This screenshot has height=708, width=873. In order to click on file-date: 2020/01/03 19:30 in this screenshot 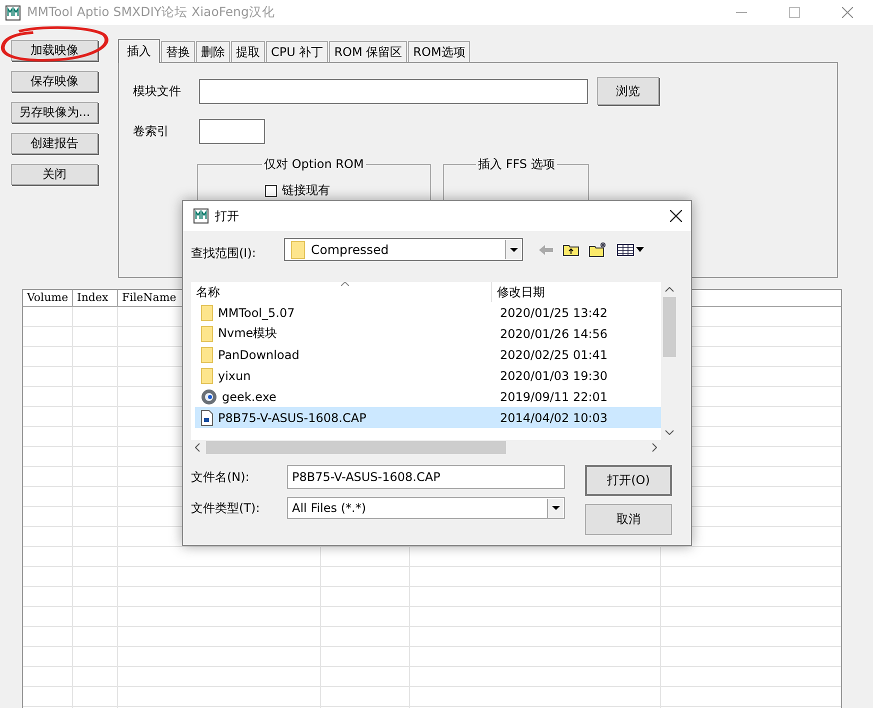, I will do `click(553, 375)`.